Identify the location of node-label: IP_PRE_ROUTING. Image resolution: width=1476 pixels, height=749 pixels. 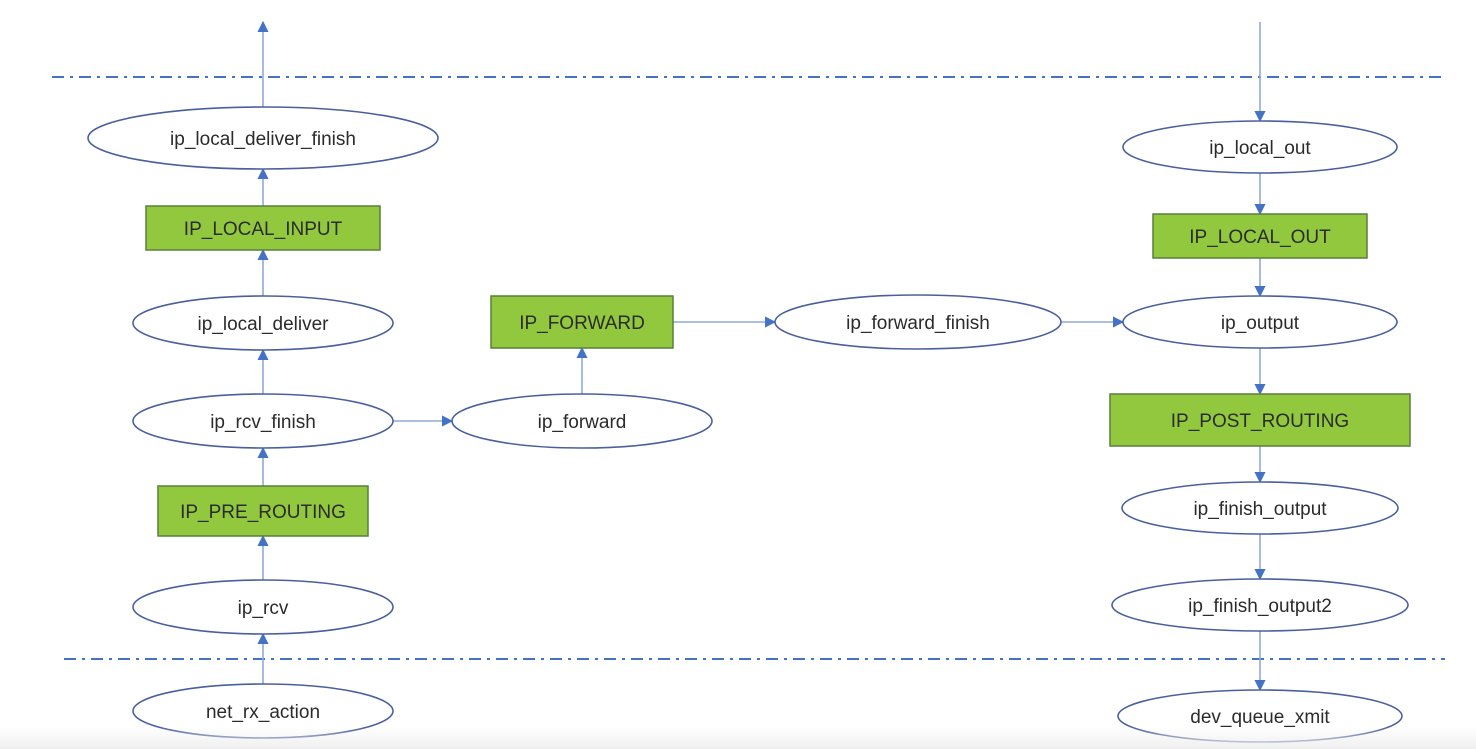
(263, 512).